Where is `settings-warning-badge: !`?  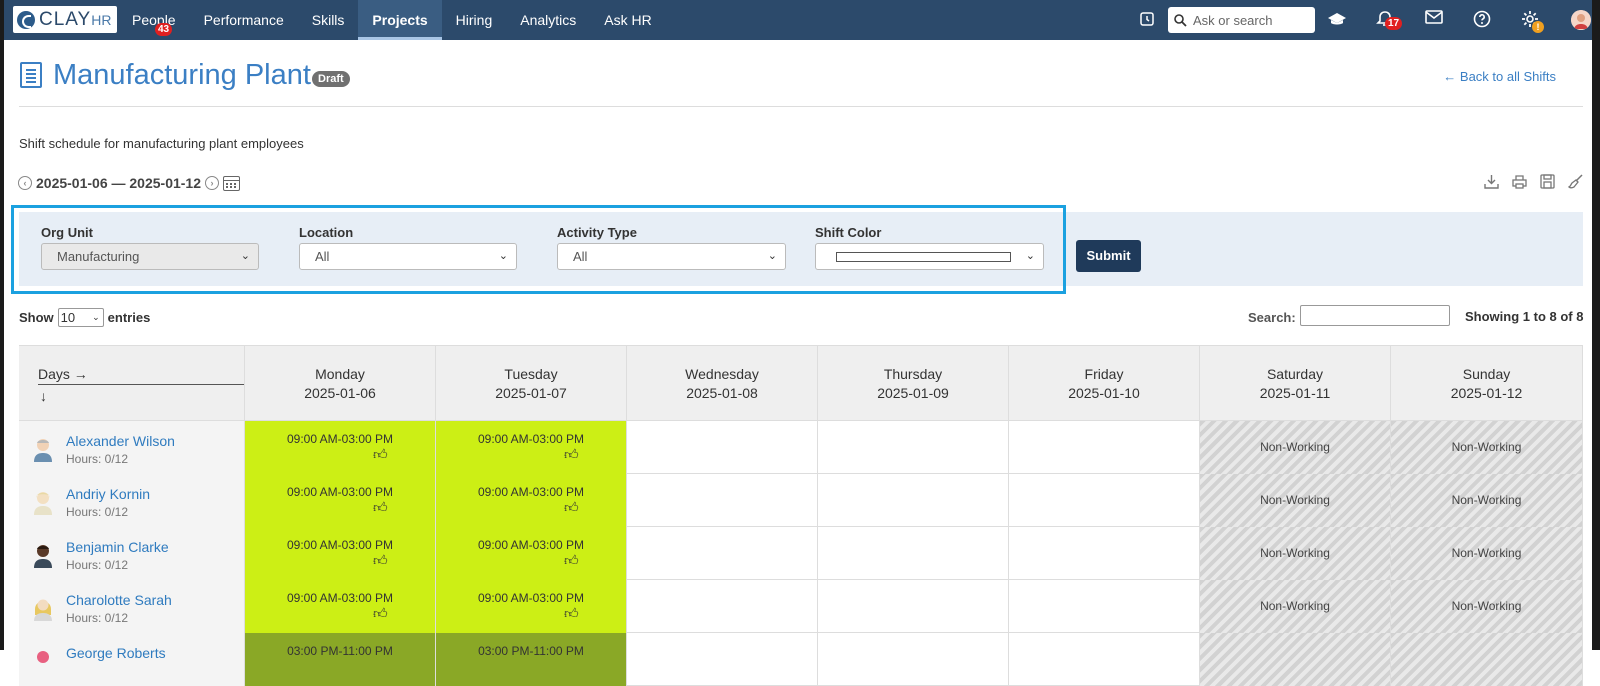
settings-warning-badge: ! is located at coordinates (1538, 27).